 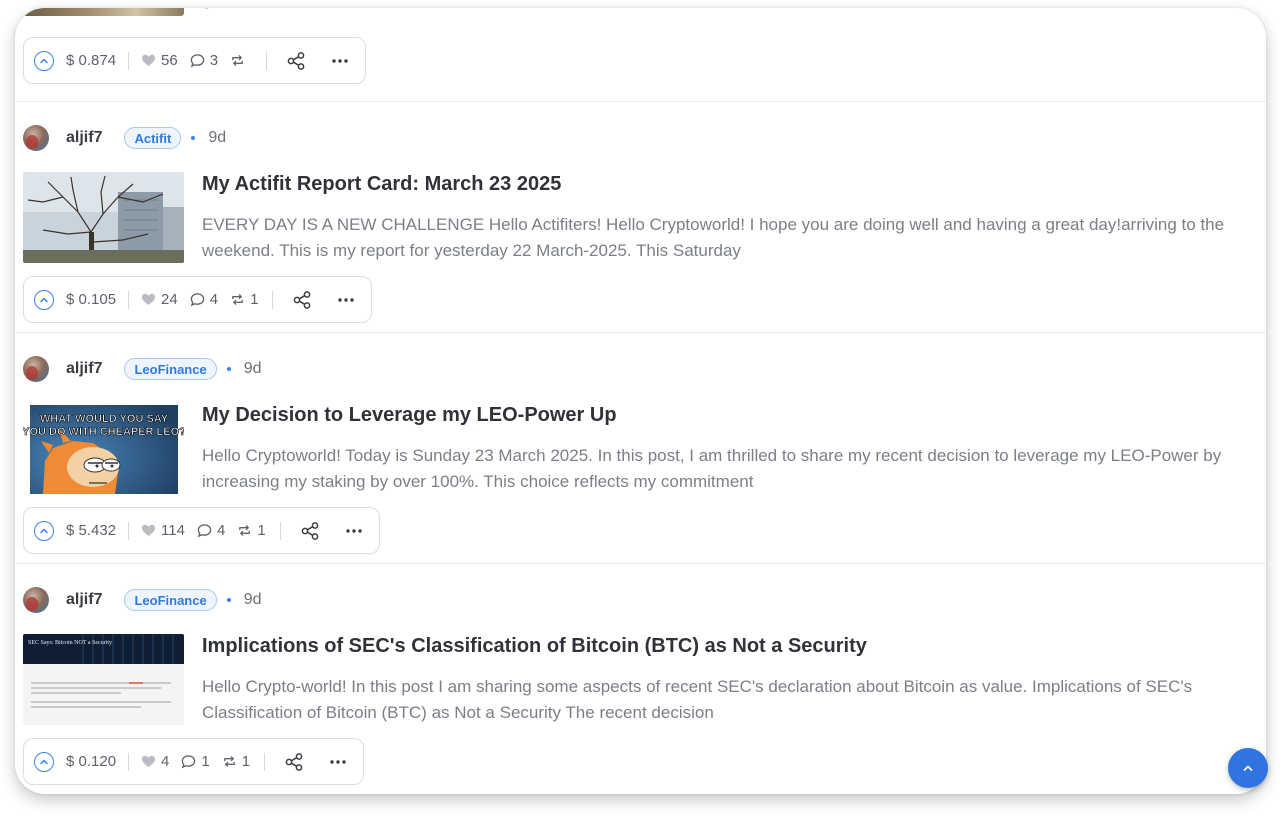 I want to click on payout-value: $ 0.874, so click(x=91, y=60).